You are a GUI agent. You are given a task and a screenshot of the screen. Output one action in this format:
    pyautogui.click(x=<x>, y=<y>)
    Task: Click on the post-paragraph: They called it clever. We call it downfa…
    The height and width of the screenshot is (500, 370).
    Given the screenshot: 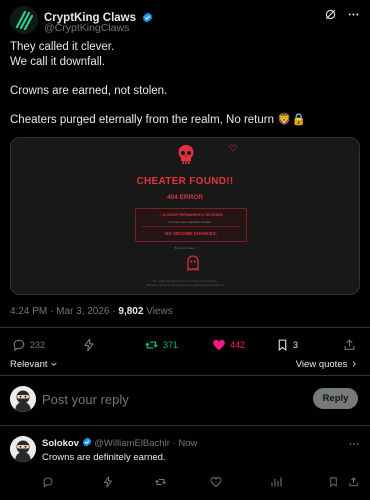 What is the action you would take?
    pyautogui.click(x=185, y=54)
    